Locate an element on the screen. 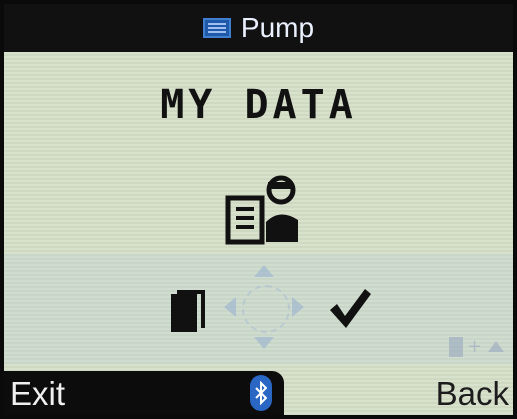 The image size is (517, 419). pump-icon is located at coordinates (216, 28).